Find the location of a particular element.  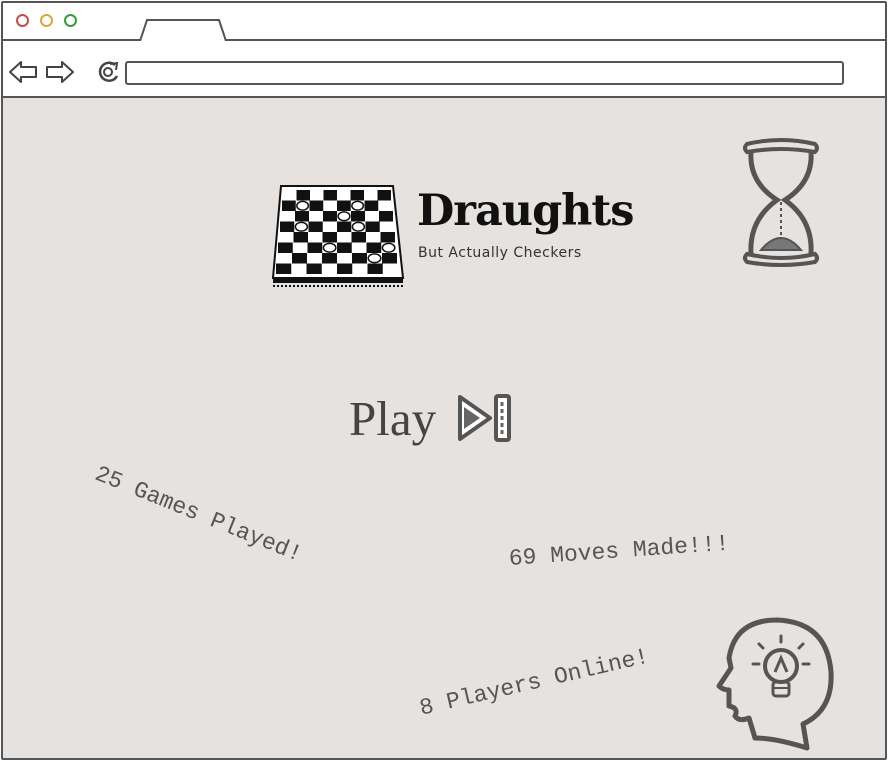

url-bar is located at coordinates (484, 73).